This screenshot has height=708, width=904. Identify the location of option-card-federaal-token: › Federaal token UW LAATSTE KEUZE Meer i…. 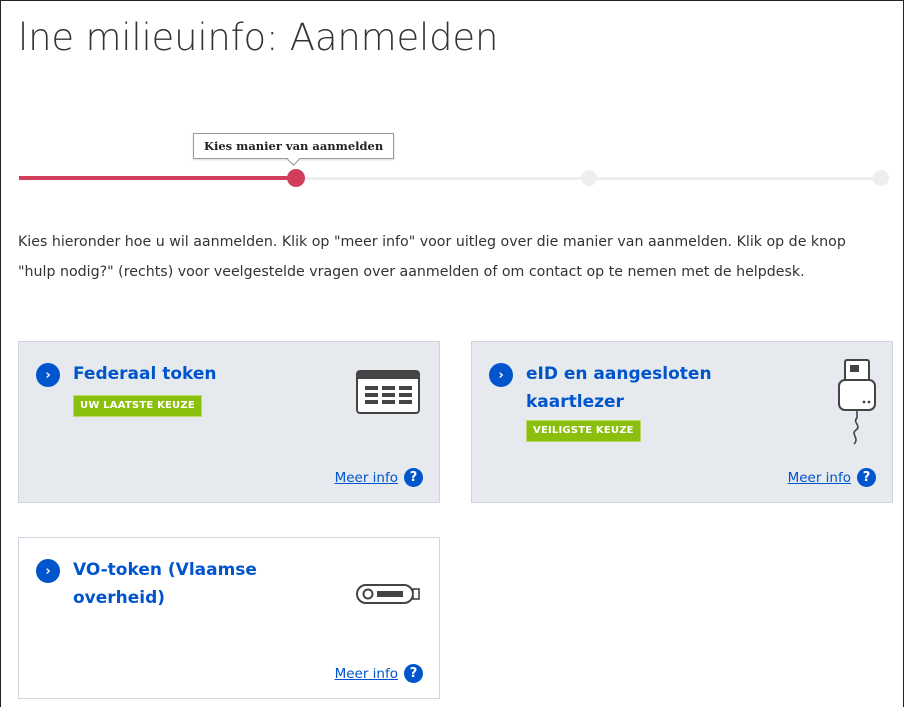
(229, 422).